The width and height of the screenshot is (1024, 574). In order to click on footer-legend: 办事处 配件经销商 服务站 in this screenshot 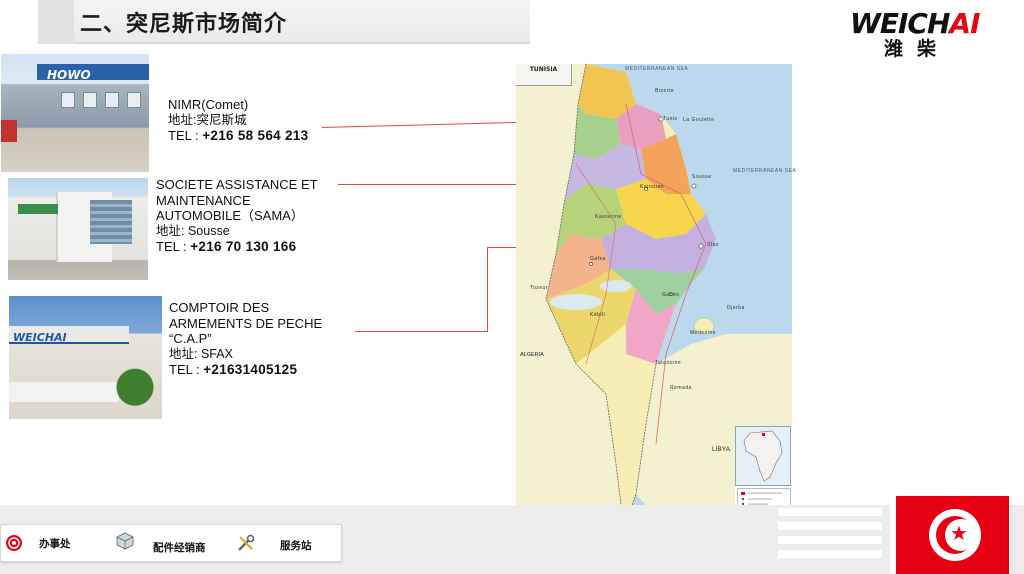, I will do `click(171, 543)`.